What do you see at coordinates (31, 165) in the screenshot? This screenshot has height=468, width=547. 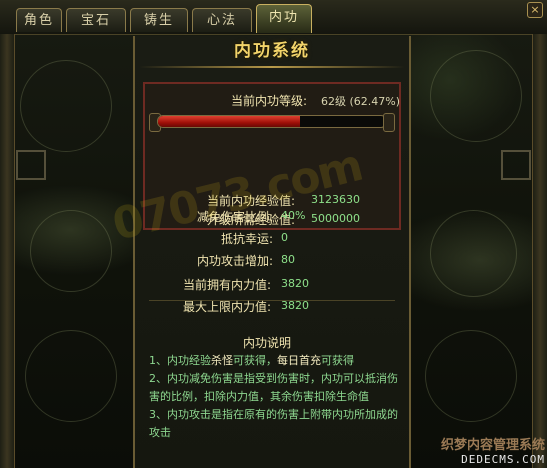 I see `left-bracket-ornament` at bounding box center [31, 165].